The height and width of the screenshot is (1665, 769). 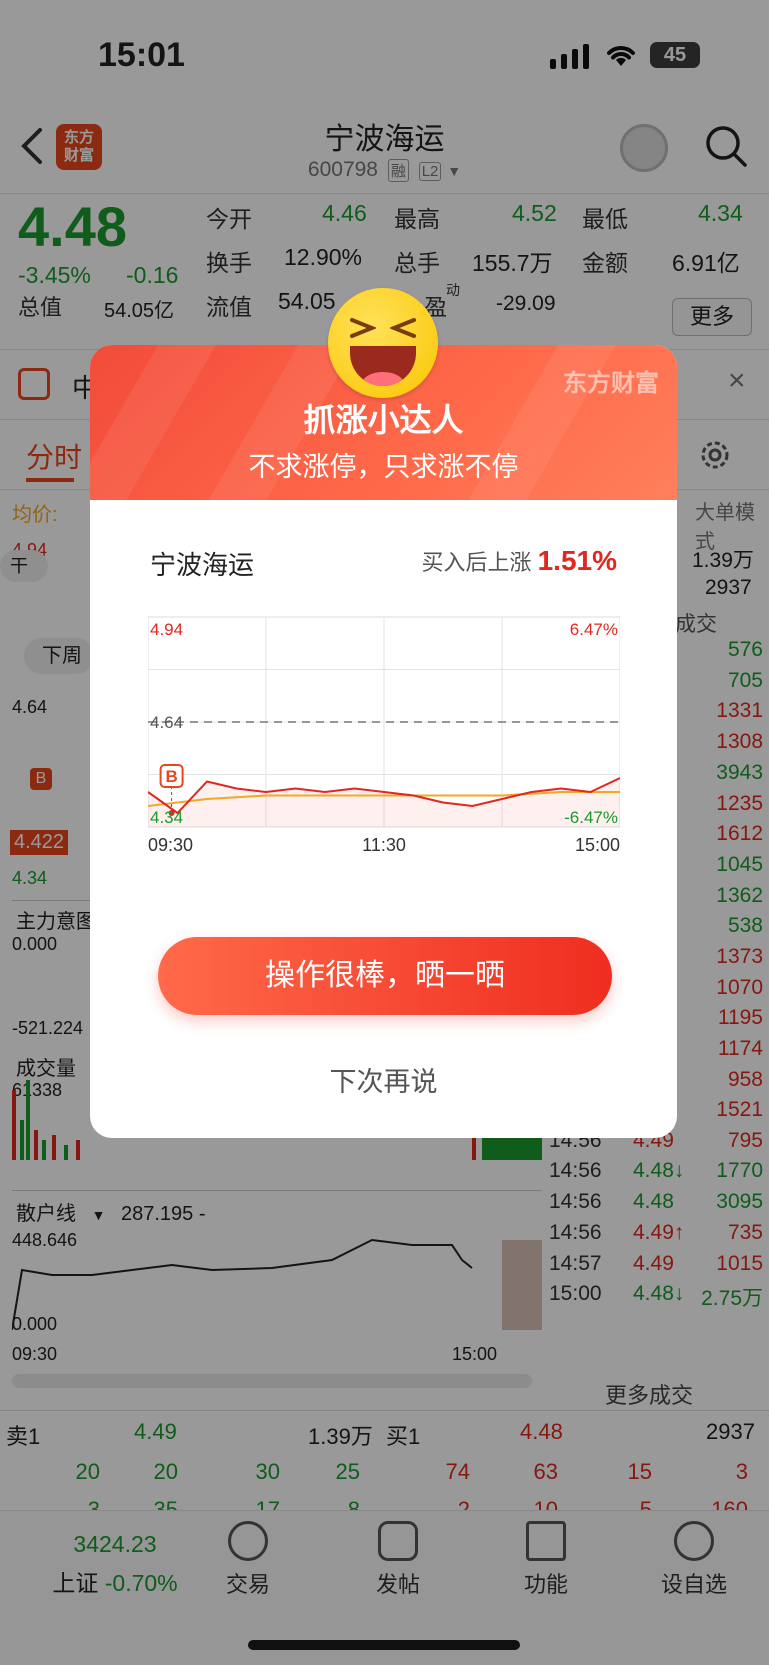 What do you see at coordinates (166, 722) in the screenshot?
I see `y-tick-label: 4.64` at bounding box center [166, 722].